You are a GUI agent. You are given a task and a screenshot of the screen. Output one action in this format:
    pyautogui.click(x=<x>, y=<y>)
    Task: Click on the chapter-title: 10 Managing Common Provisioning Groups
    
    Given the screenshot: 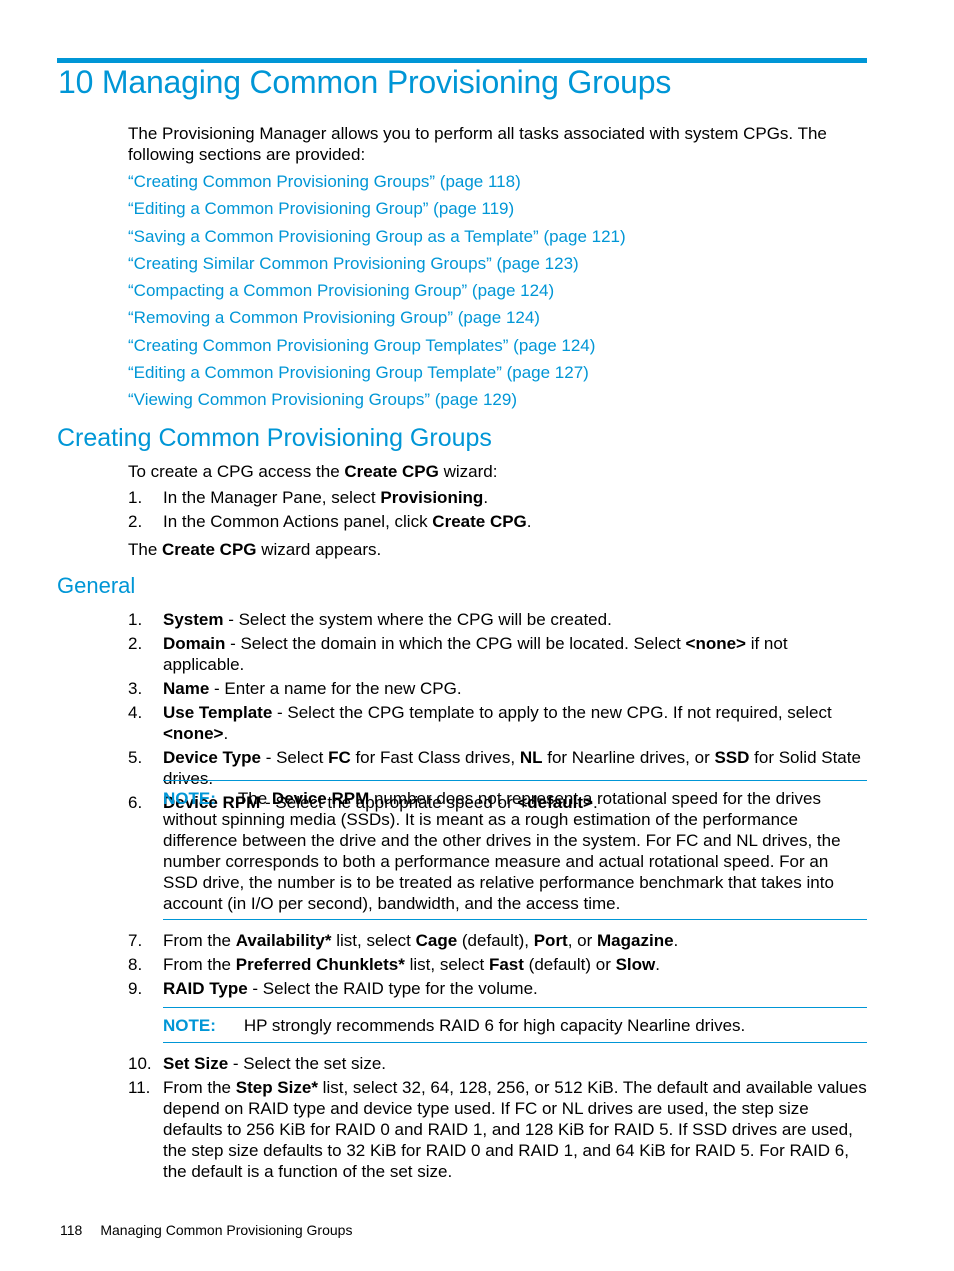 What is the action you would take?
    pyautogui.click(x=365, y=82)
    